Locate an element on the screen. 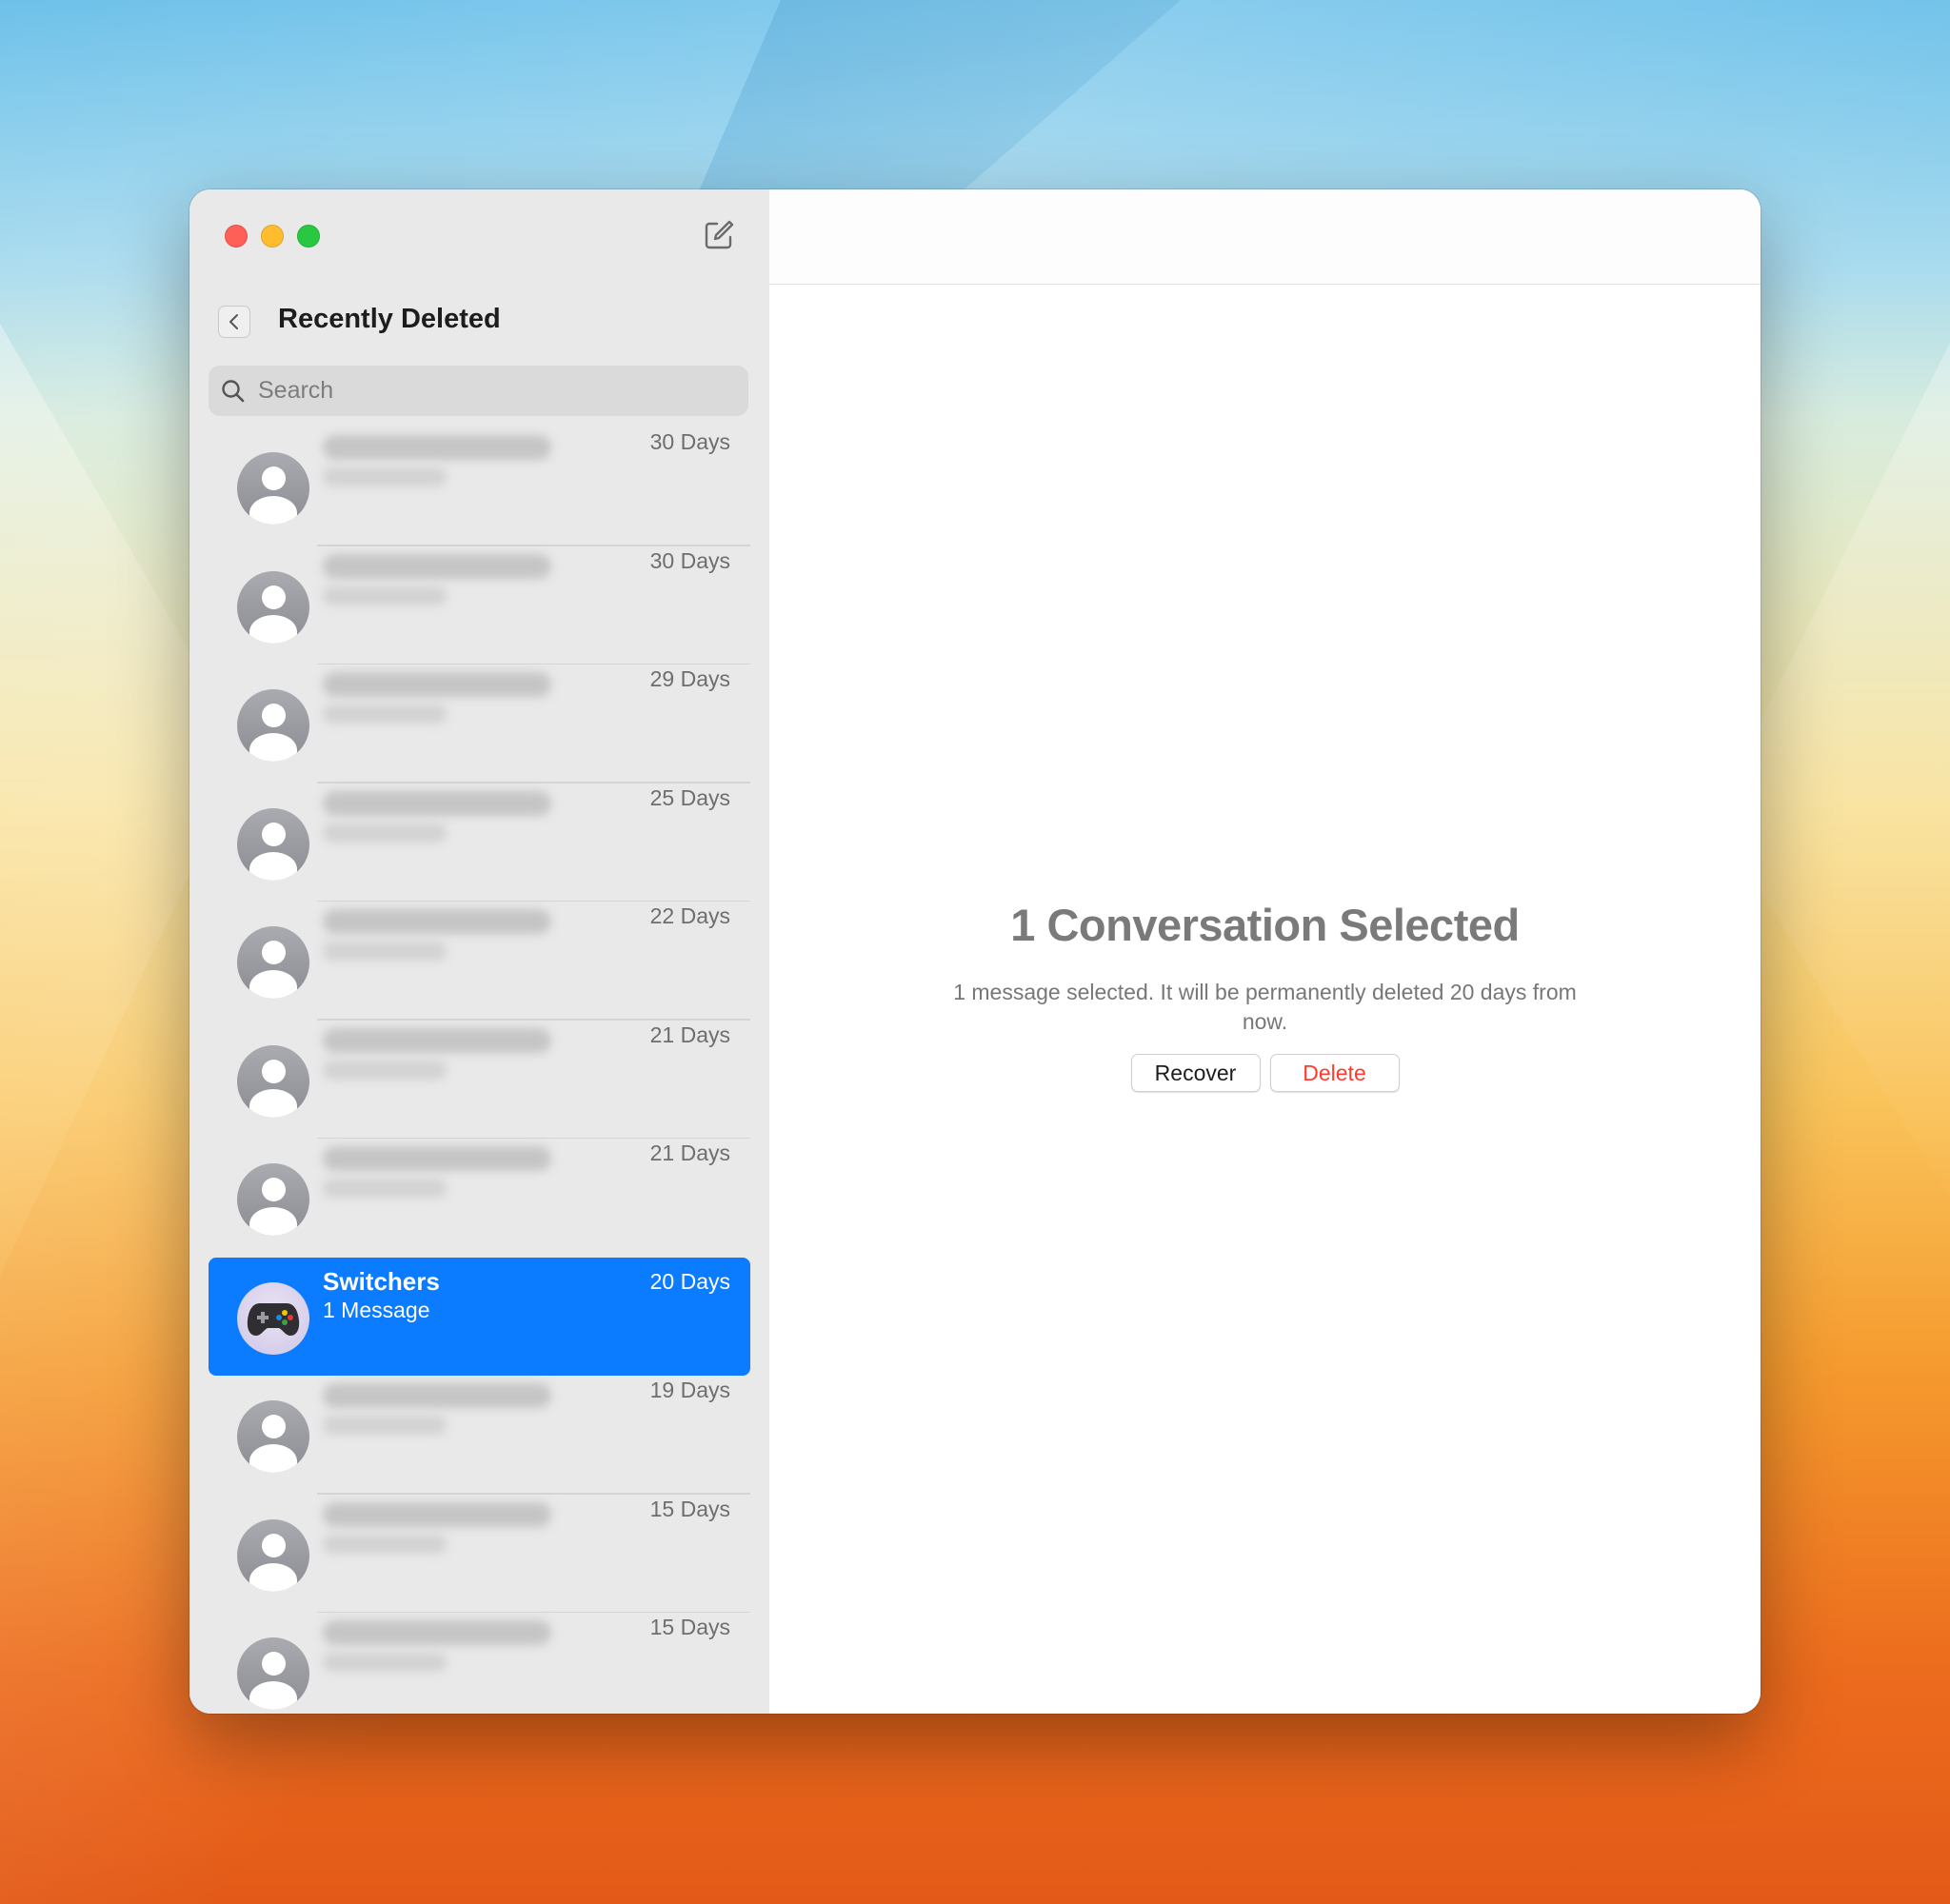 Image resolution: width=1950 pixels, height=1904 pixels. delete-button: Delete is located at coordinates (1334, 1073).